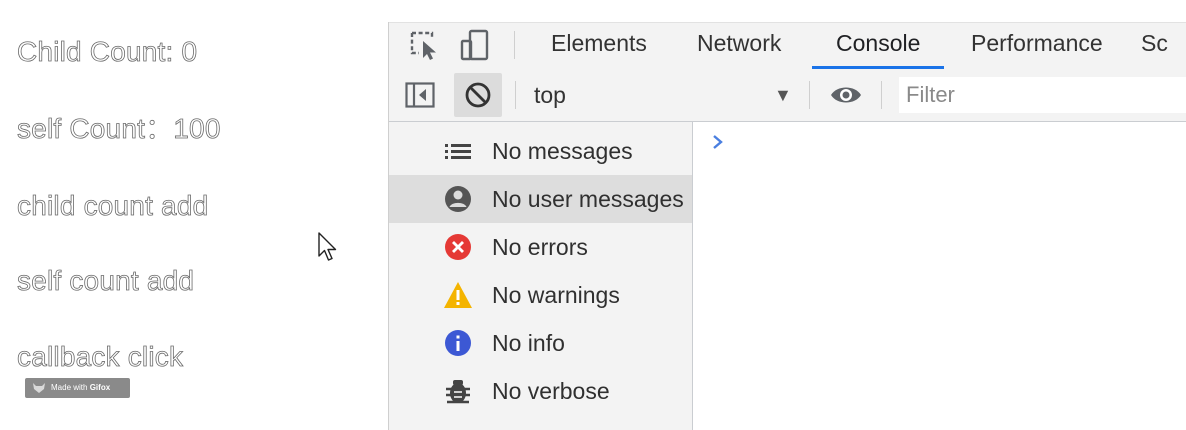 The height and width of the screenshot is (430, 1186). I want to click on context-value: top, so click(550, 95).